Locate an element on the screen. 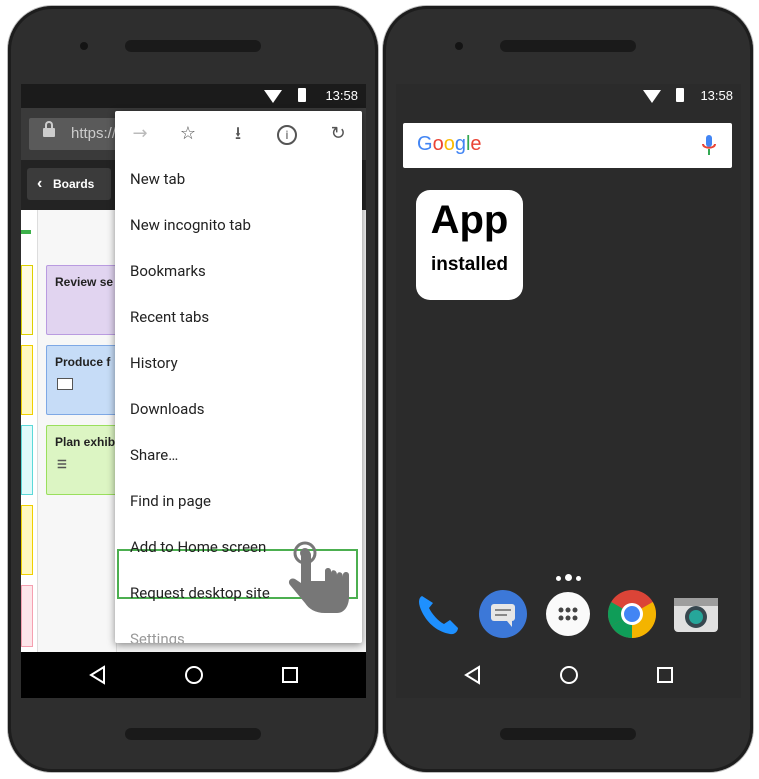 This screenshot has width=759, height=779. lock-icon is located at coordinates (49, 129).